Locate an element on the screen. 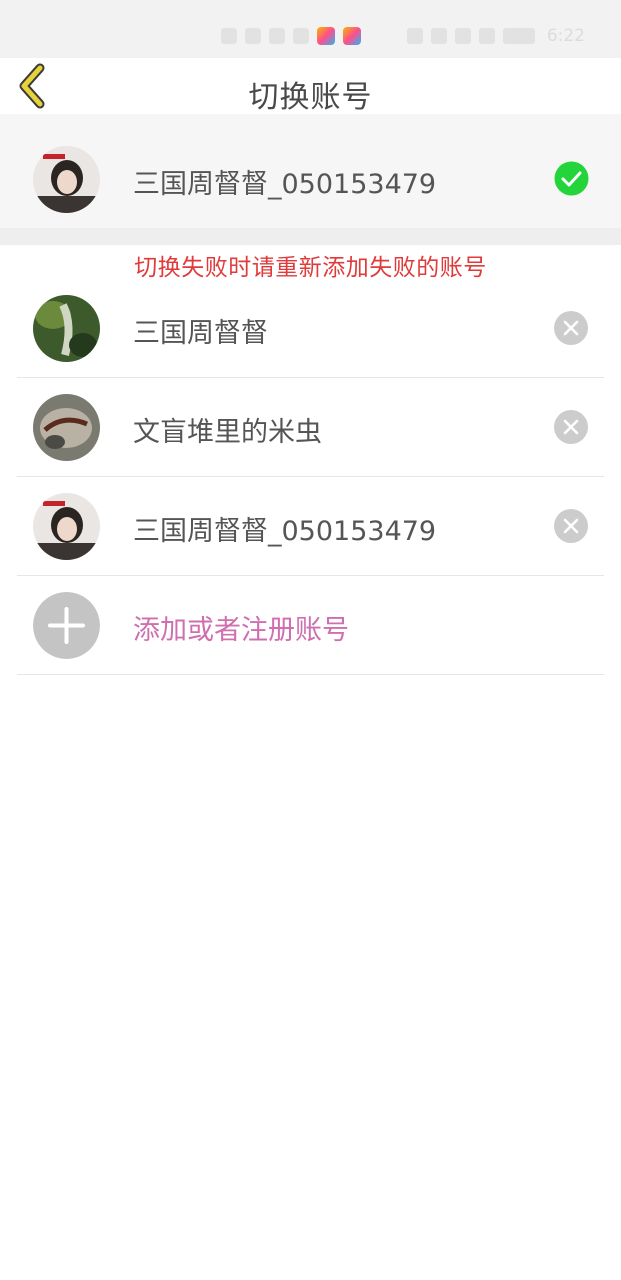 This screenshot has height=1280, width=621. bluetooth-icon is located at coordinates (462, 36).